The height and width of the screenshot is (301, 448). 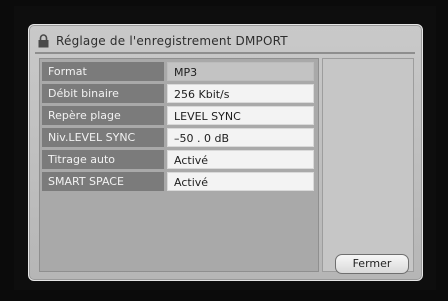 I want to click on setting-label: SMART SPACE, so click(x=103, y=181).